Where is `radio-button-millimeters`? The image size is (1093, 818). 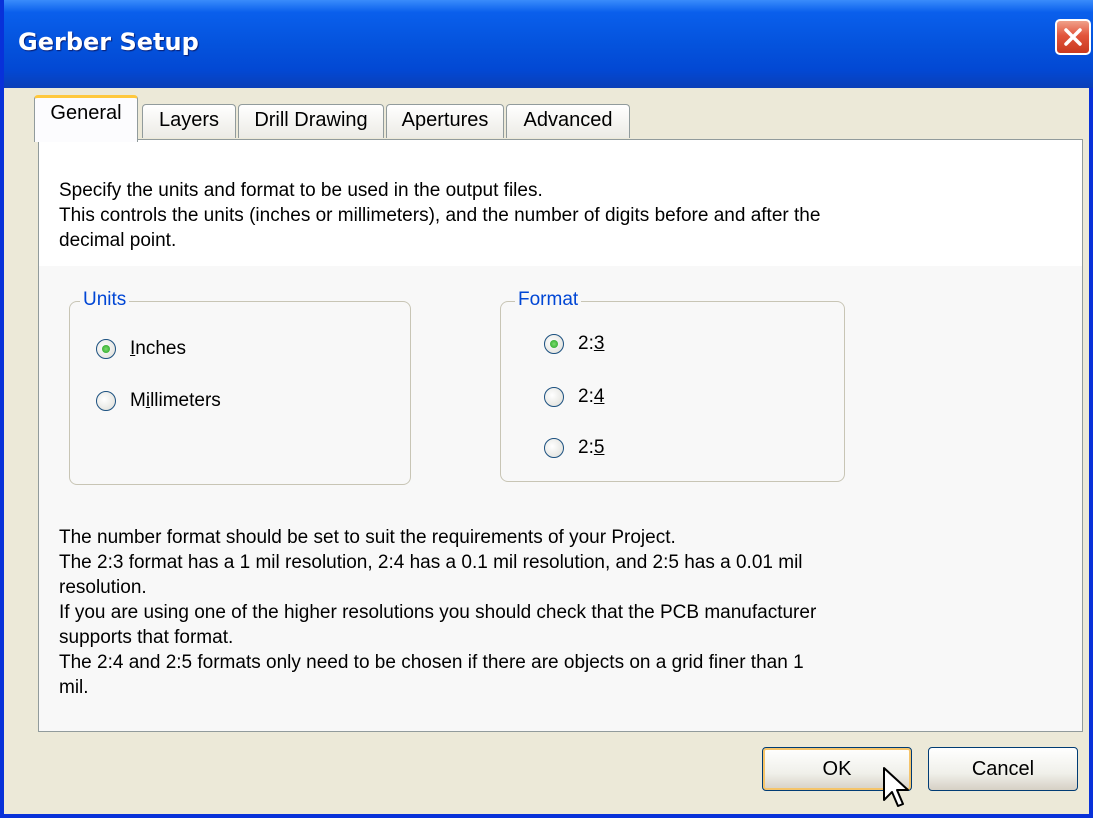
radio-button-millimeters is located at coordinates (106, 401).